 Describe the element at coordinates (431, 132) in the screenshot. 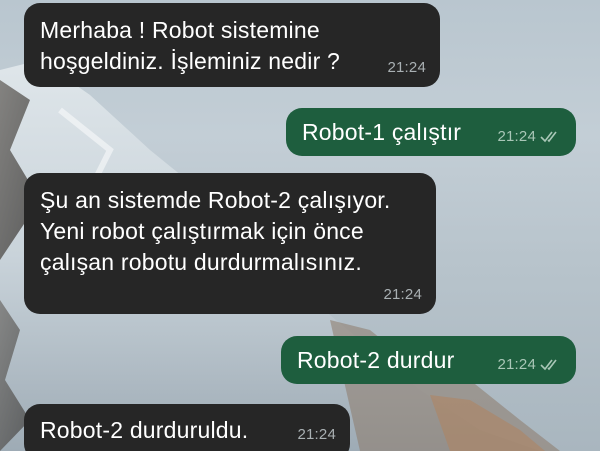

I see `outgoing-message: Robot-1 çalıştır 21:24` at that location.